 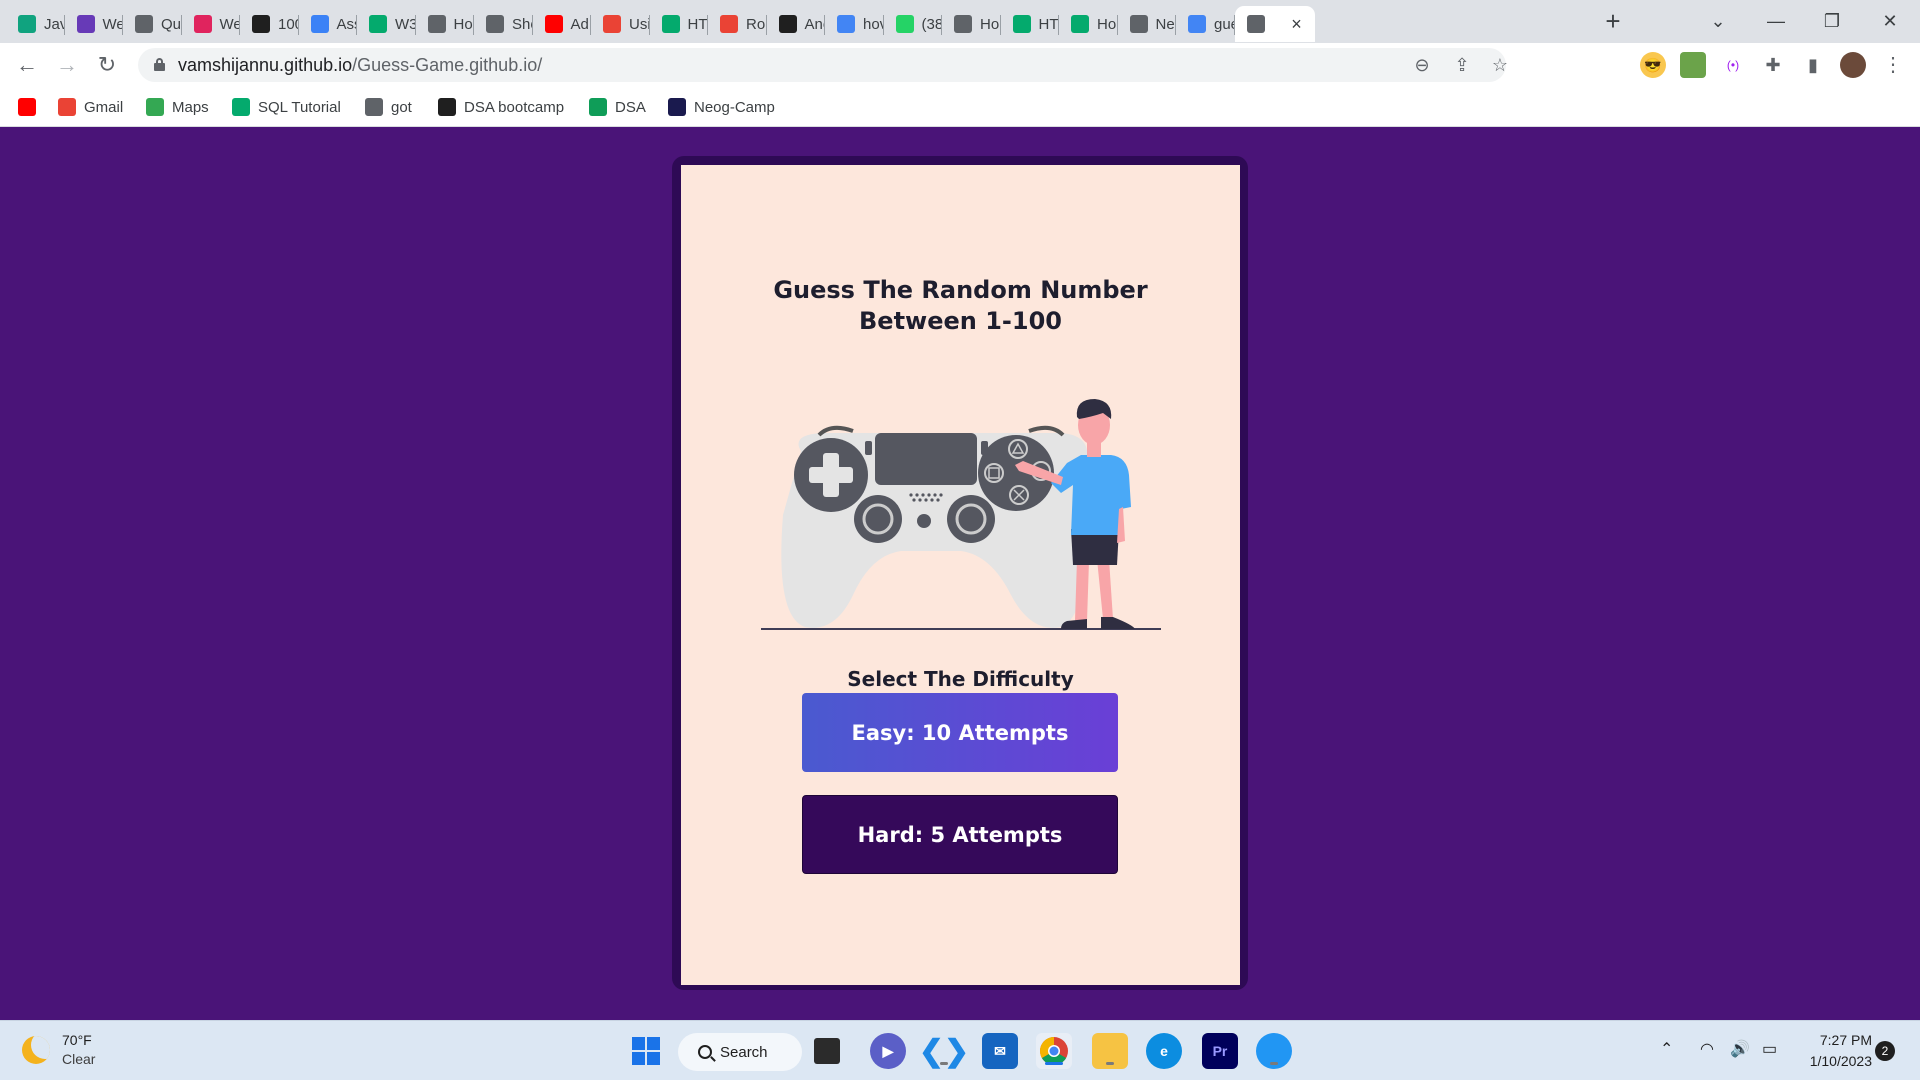 What do you see at coordinates (737, 24) in the screenshot?
I see `browser-tab: Rol` at bounding box center [737, 24].